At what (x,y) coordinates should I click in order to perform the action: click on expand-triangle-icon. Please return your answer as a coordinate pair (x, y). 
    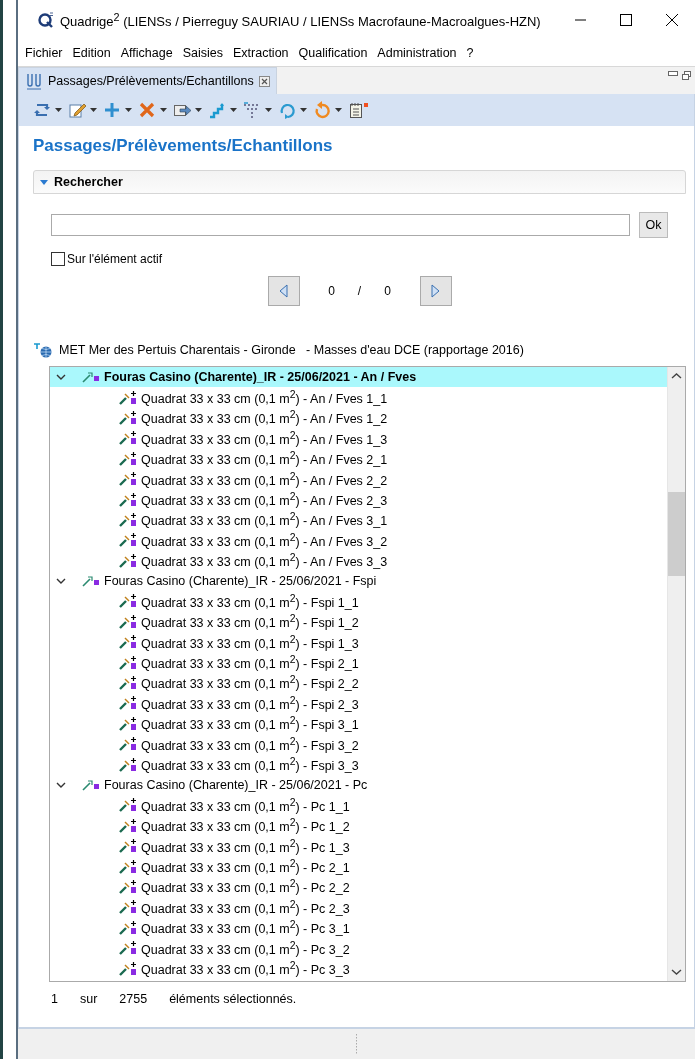
    Looking at the image, I should click on (44, 182).